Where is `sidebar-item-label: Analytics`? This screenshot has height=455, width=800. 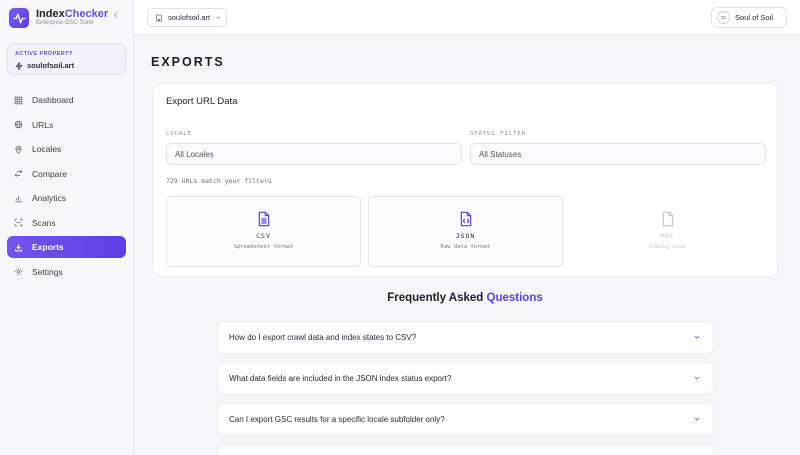
sidebar-item-label: Analytics is located at coordinates (49, 198).